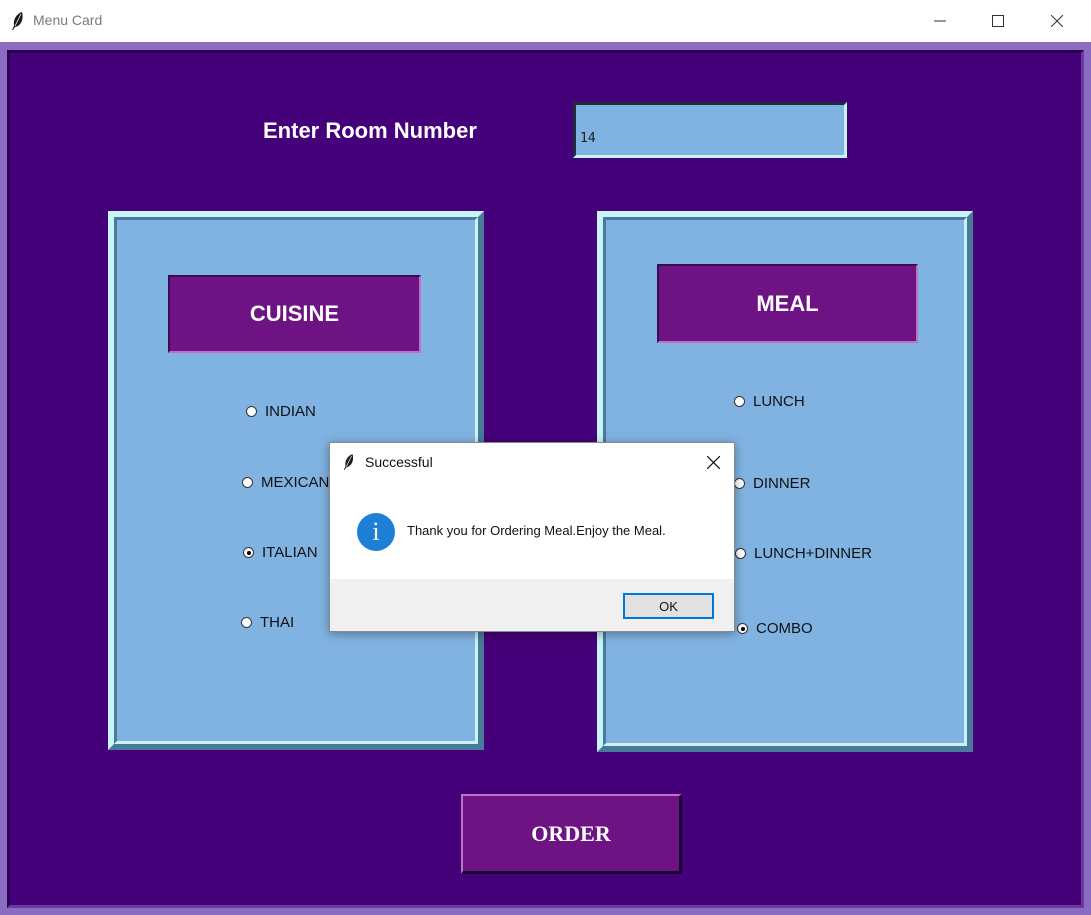 The image size is (1091, 915). What do you see at coordinates (668, 606) in the screenshot?
I see `ok-button: OK` at bounding box center [668, 606].